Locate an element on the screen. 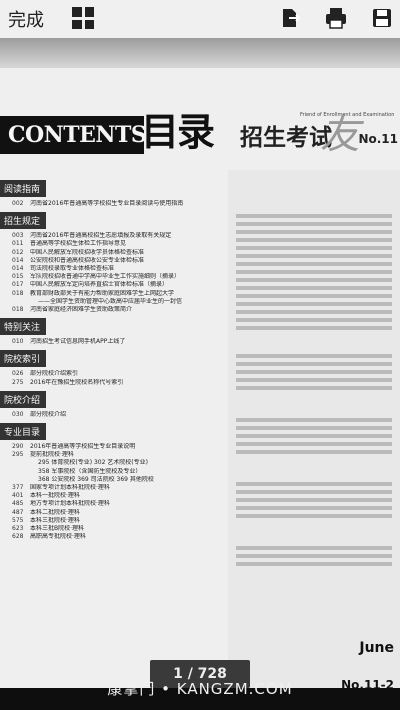  toc-item: 018 河南省家庭经济困难学生资助政策简介 is located at coordinates (111, 310).